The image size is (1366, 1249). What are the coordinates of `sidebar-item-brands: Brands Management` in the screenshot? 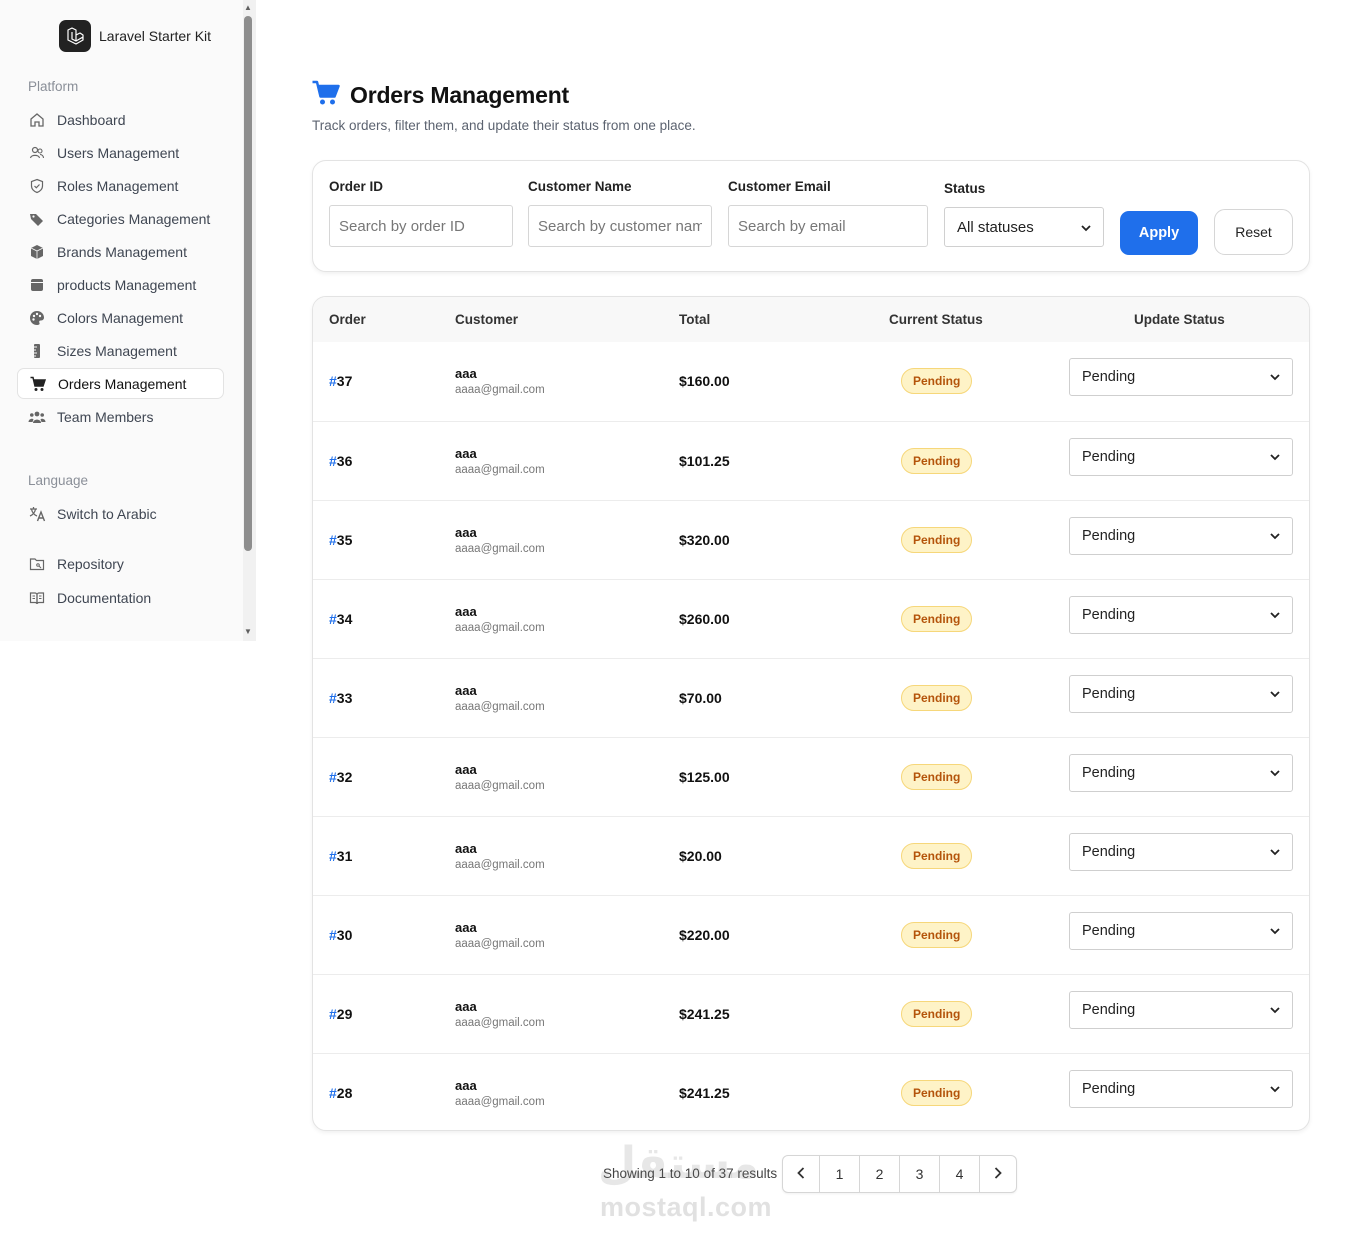 It's located at (120, 251).